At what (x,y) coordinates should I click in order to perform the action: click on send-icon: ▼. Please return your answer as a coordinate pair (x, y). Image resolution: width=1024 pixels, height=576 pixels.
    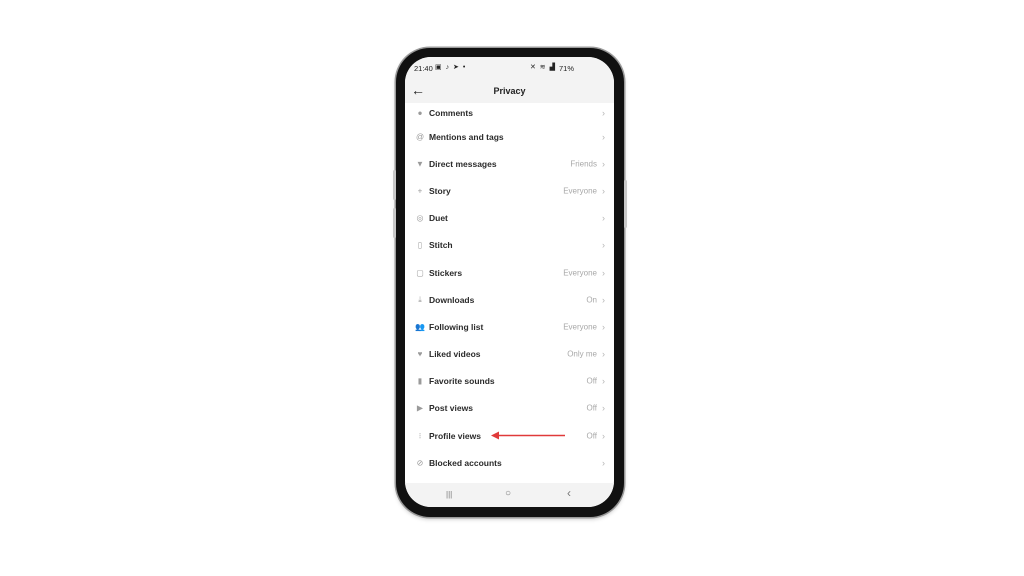
    Looking at the image, I should click on (420, 164).